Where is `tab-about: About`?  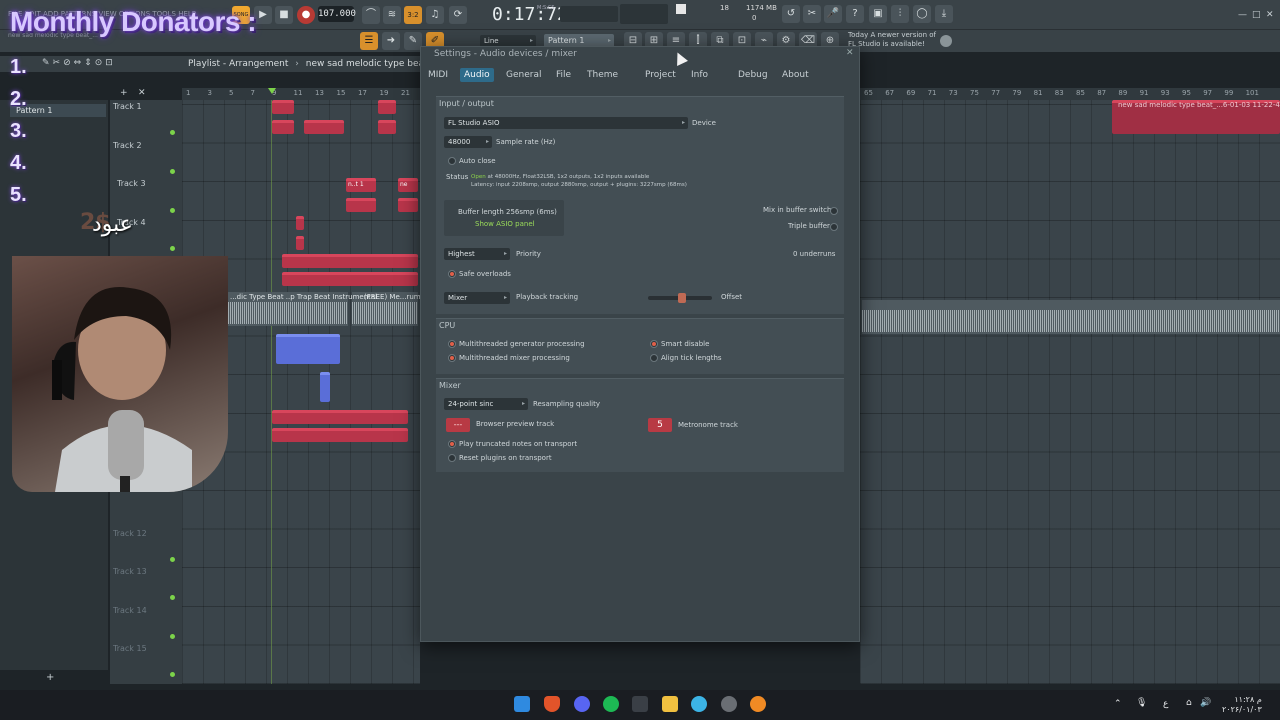 tab-about: About is located at coordinates (795, 75).